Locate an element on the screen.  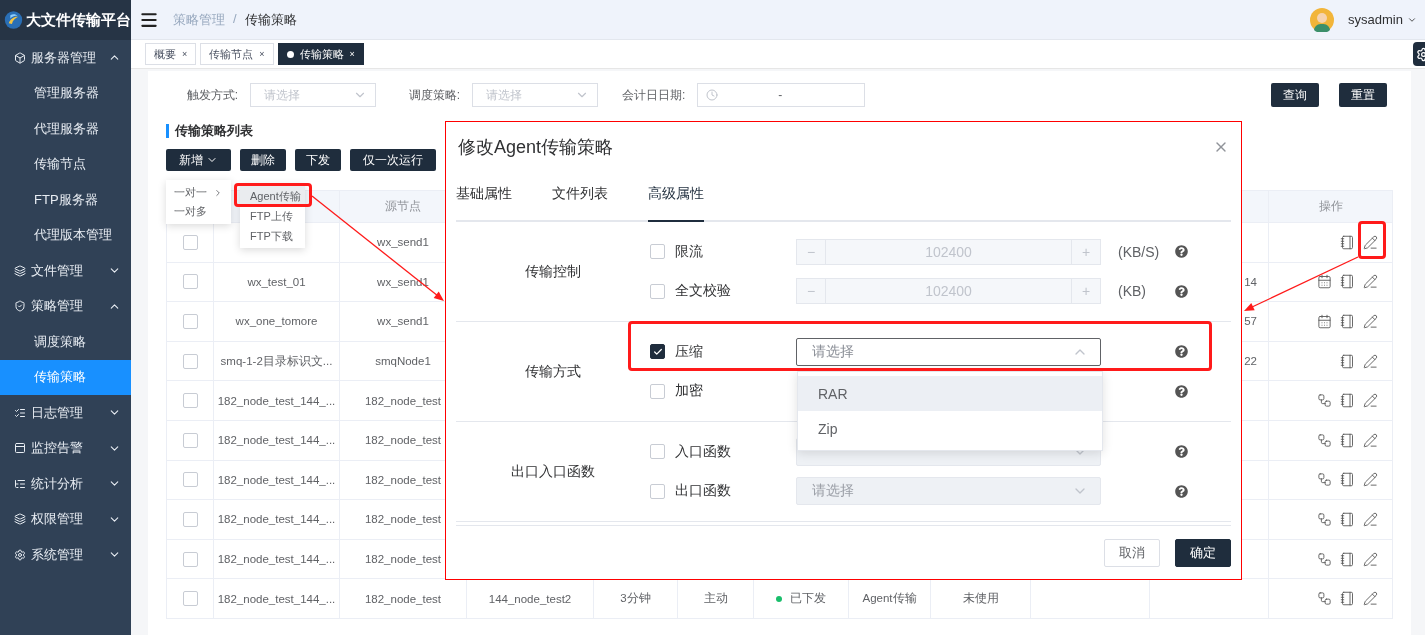
dialog-tab: 文件列表 is located at coordinates (580, 203).